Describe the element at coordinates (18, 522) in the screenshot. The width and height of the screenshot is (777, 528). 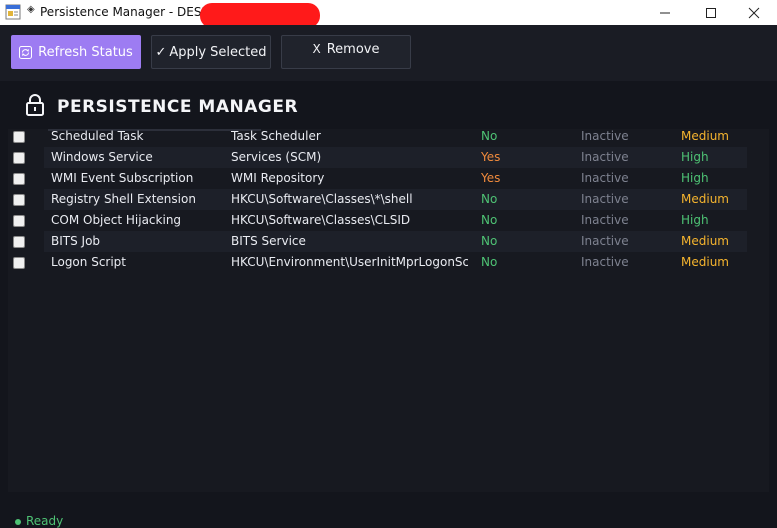
I see `status-indicator-icon` at that location.